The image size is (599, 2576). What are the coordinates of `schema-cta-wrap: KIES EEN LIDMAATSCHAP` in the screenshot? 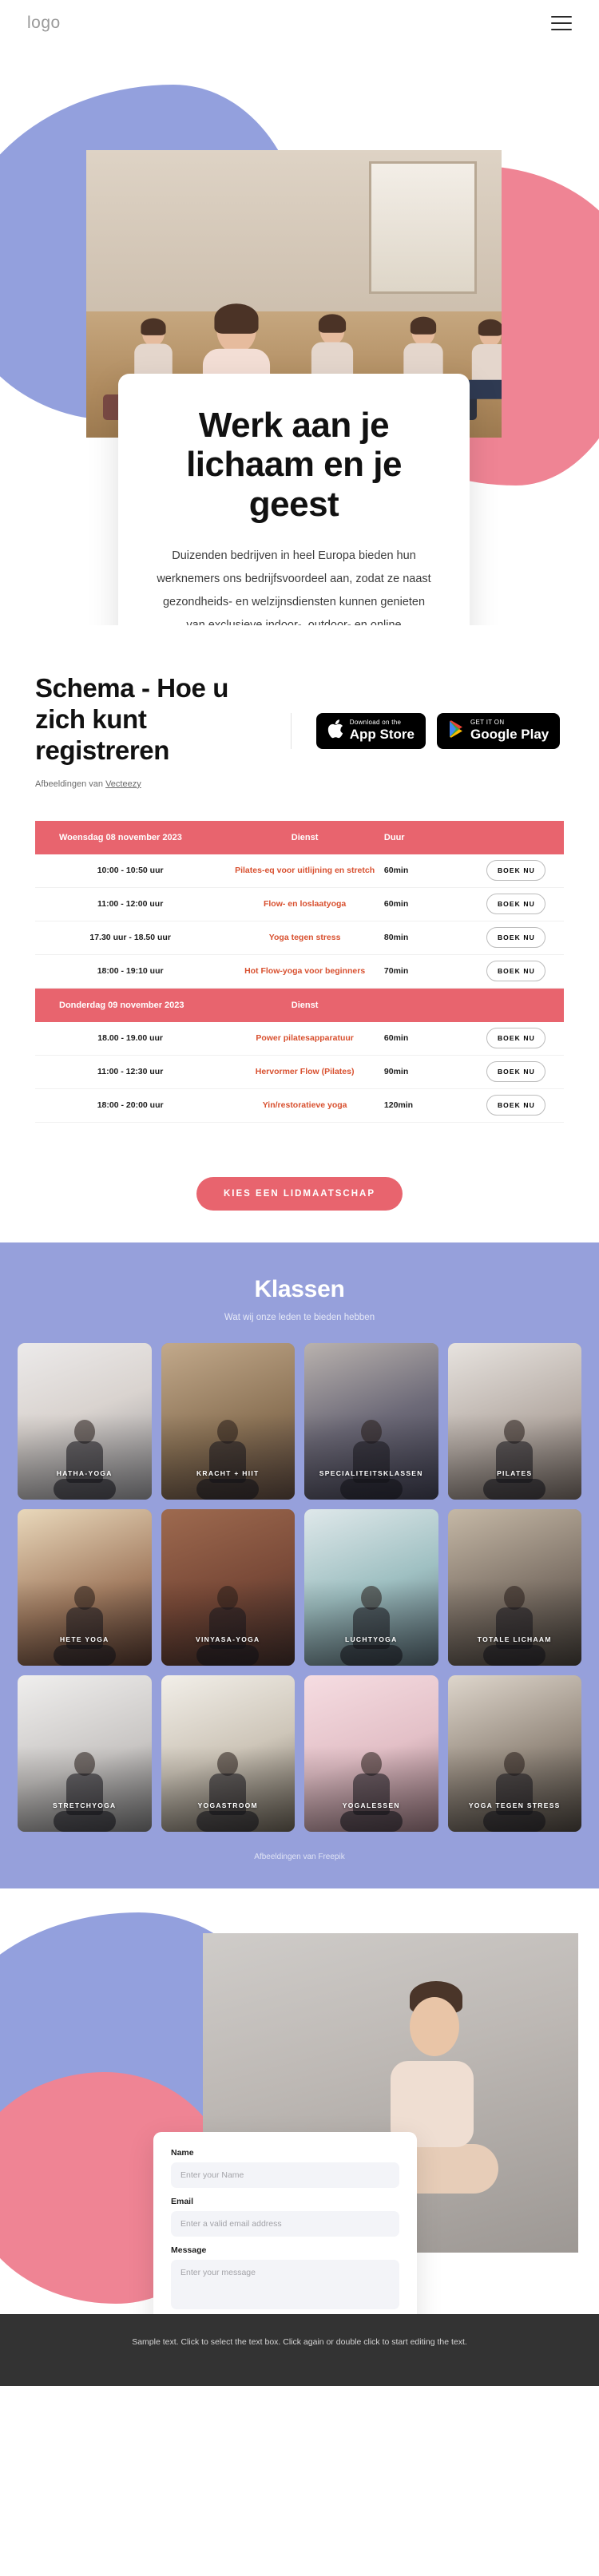 It's located at (300, 1183).